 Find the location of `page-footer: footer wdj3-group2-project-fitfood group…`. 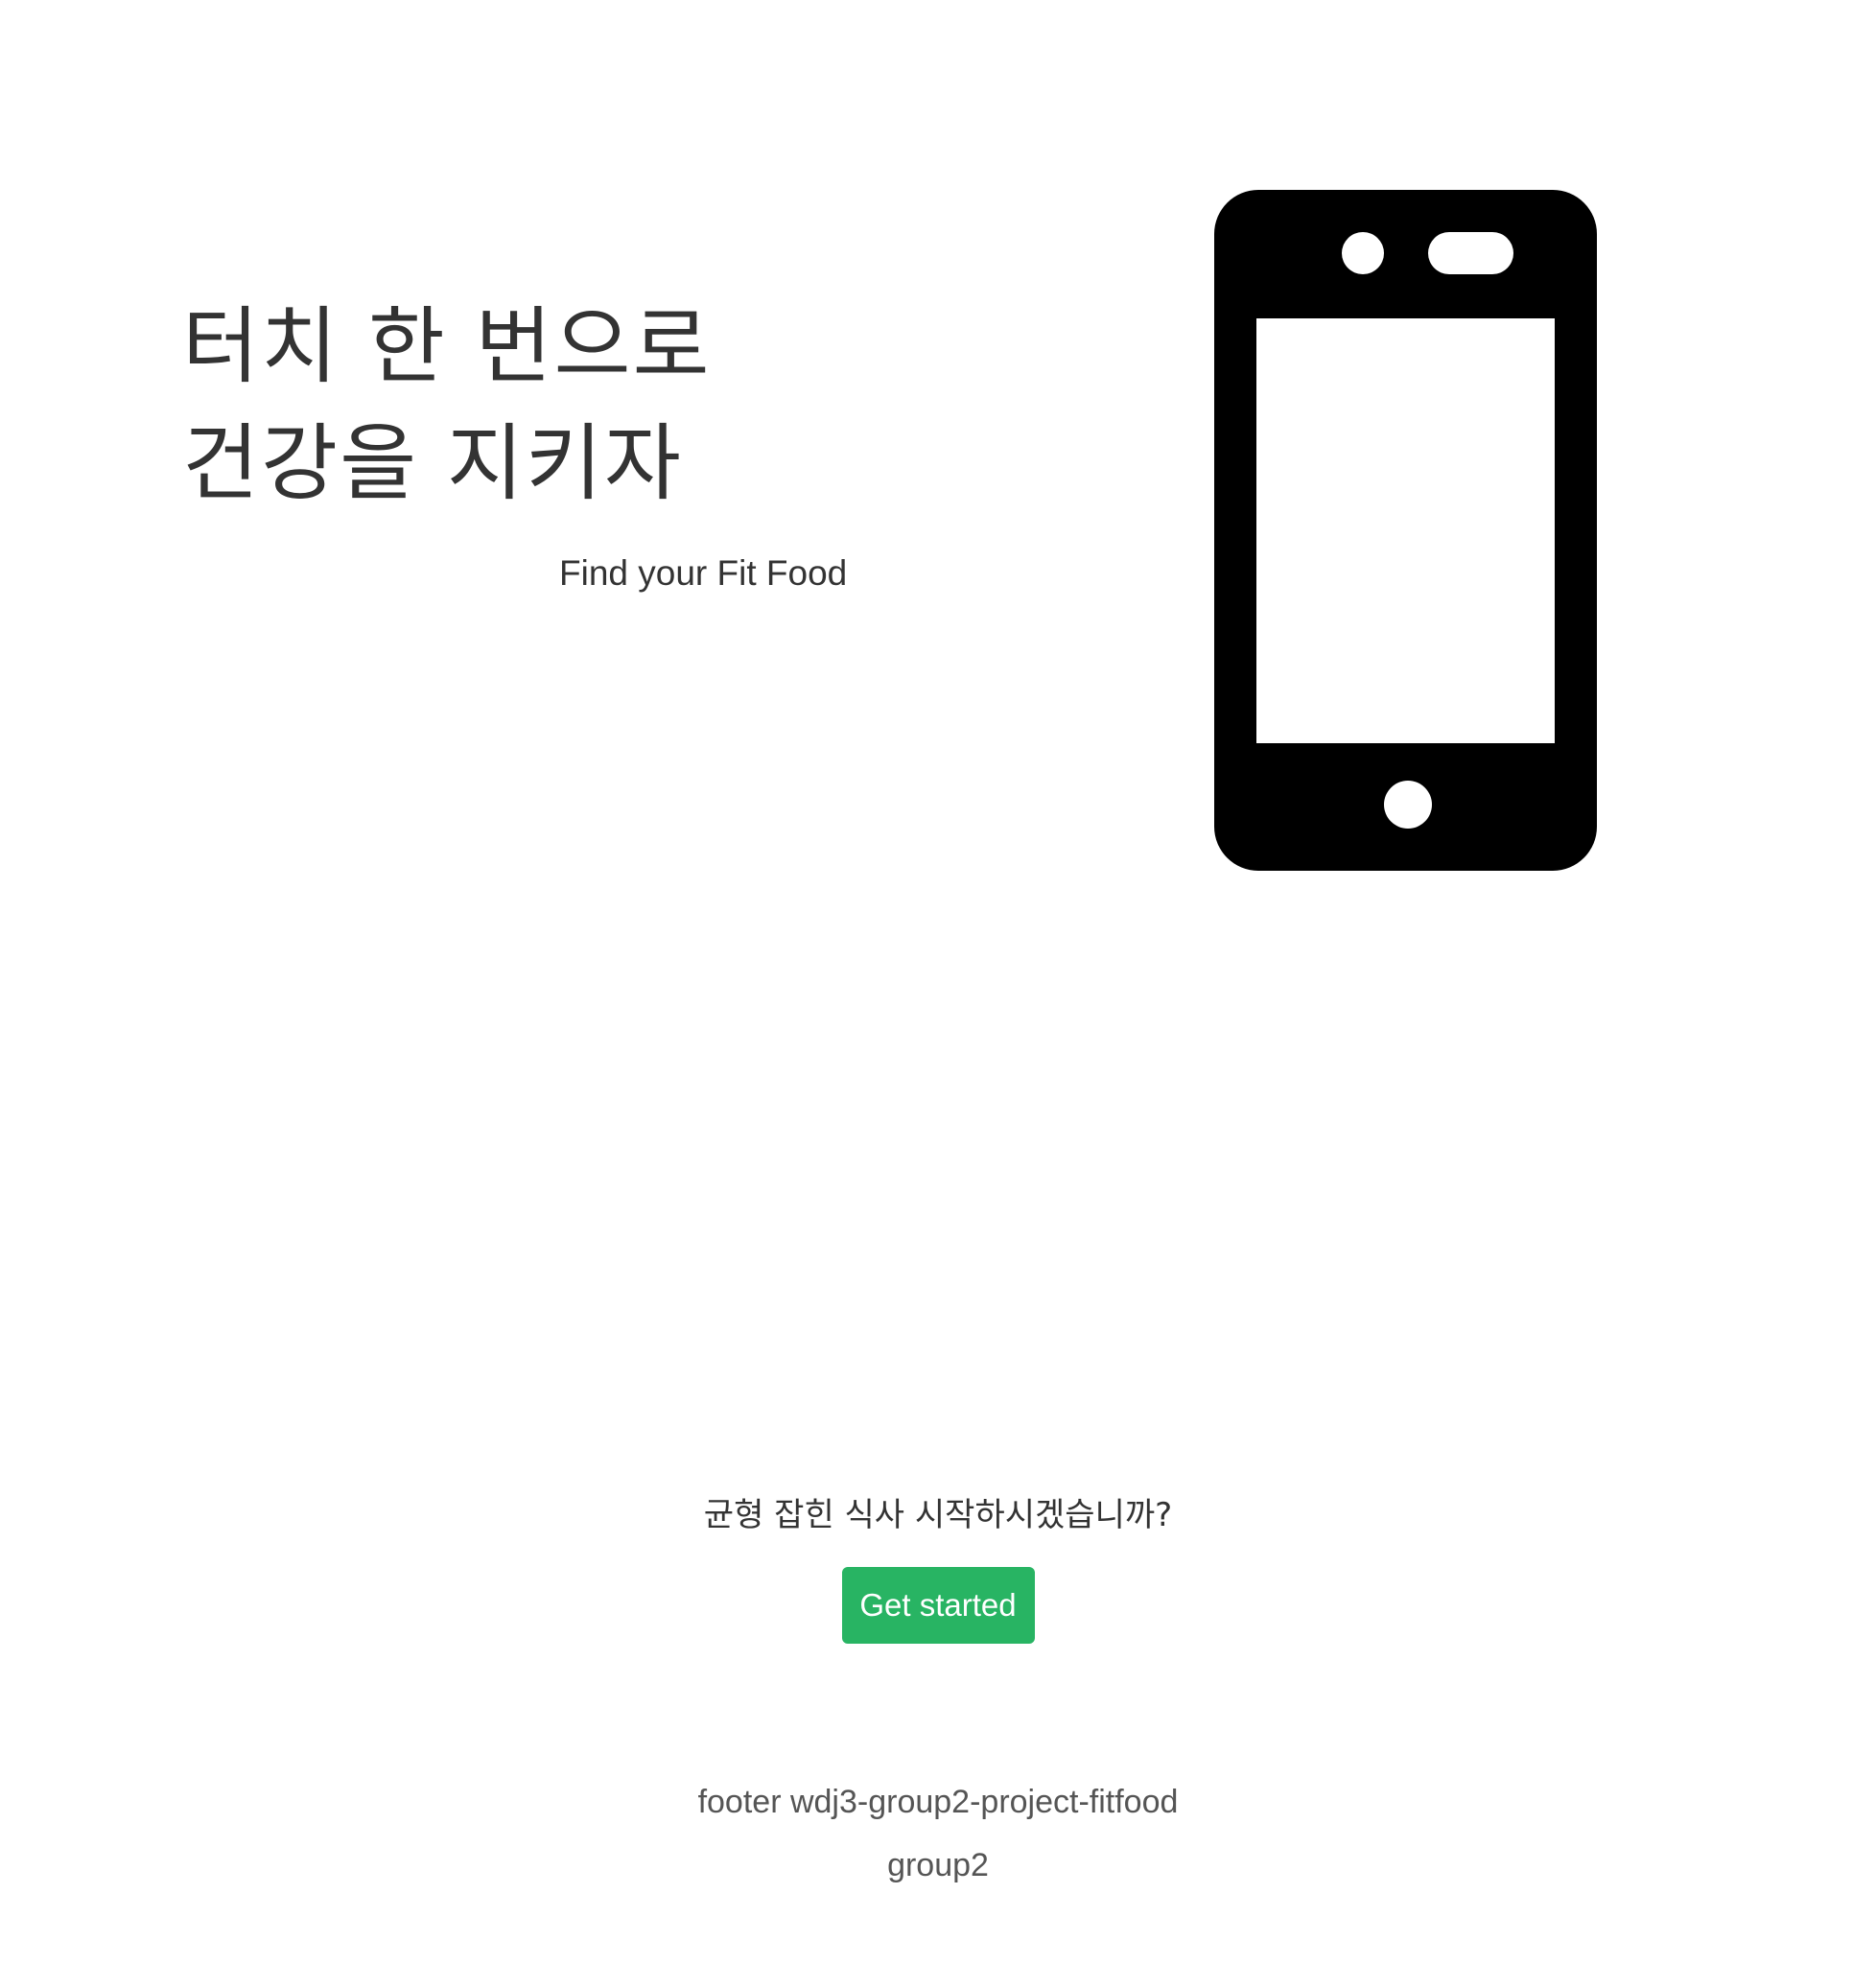

page-footer: footer wdj3-group2-project-fitfood group… is located at coordinates (938, 1833).